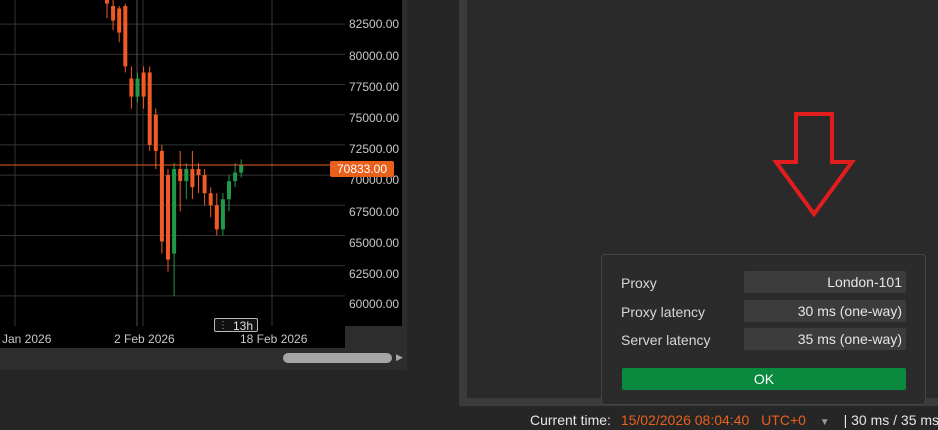 The image size is (938, 430). Describe the element at coordinates (144, 339) in the screenshot. I see `time-tick: 2 Feb 2026` at that location.